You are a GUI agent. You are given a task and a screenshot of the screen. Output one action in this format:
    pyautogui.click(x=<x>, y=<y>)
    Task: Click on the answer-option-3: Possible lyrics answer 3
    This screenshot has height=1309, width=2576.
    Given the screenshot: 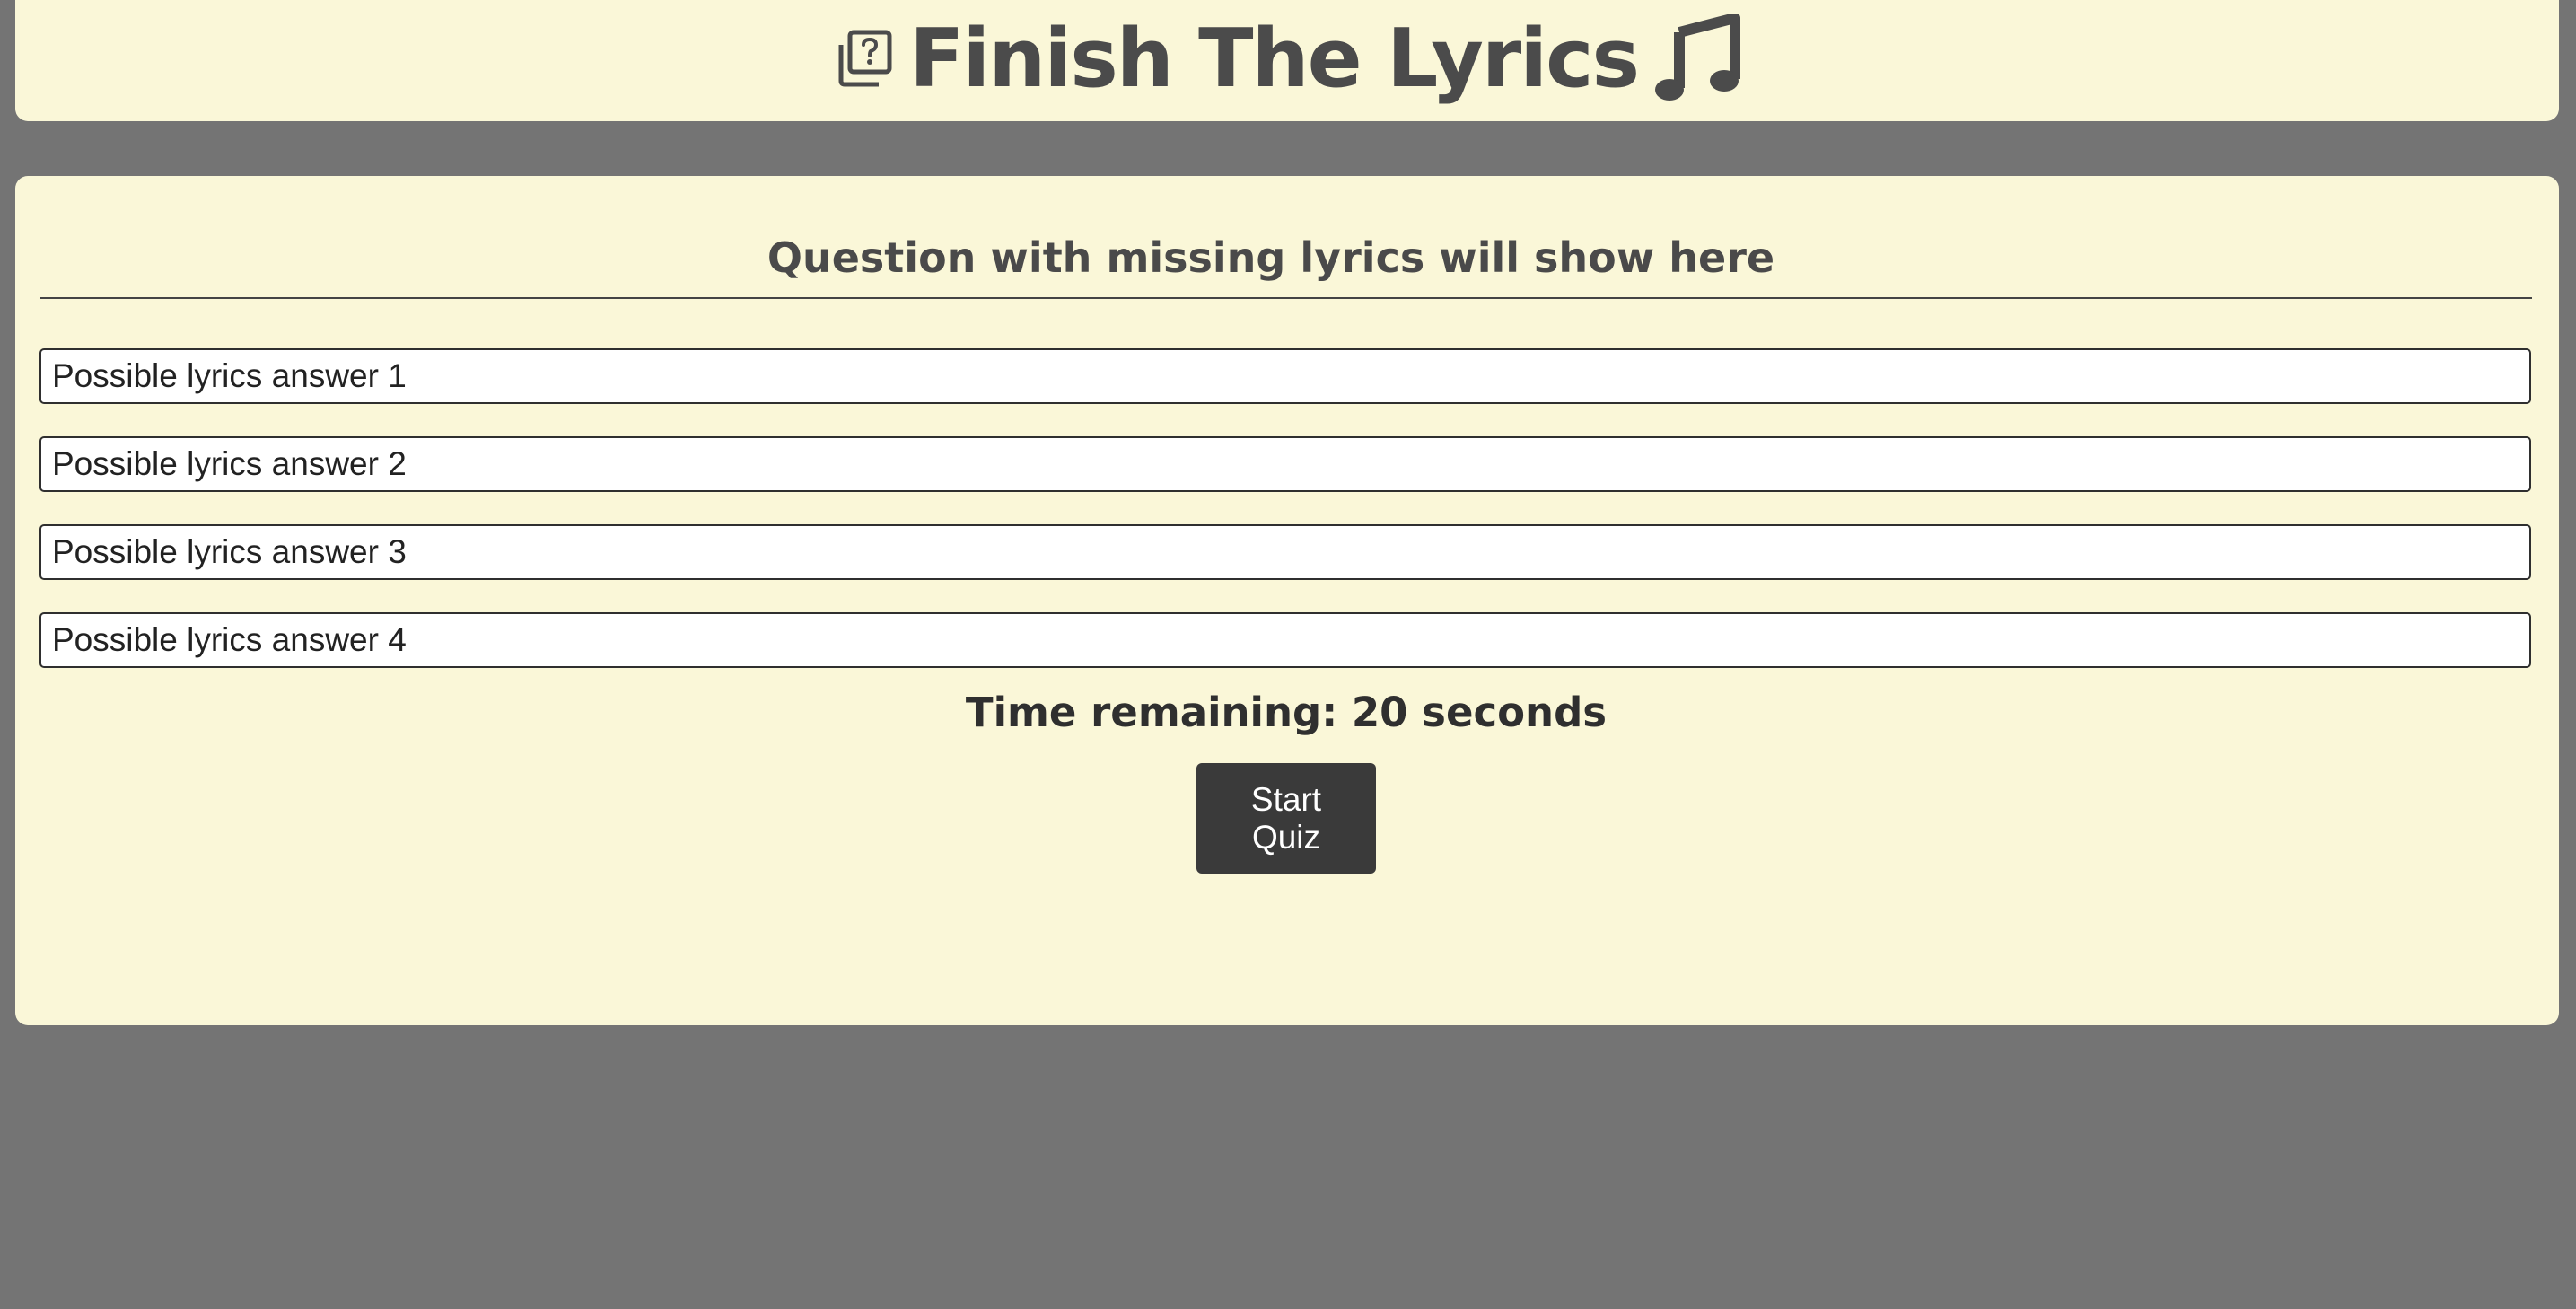 What is the action you would take?
    pyautogui.click(x=1285, y=552)
    